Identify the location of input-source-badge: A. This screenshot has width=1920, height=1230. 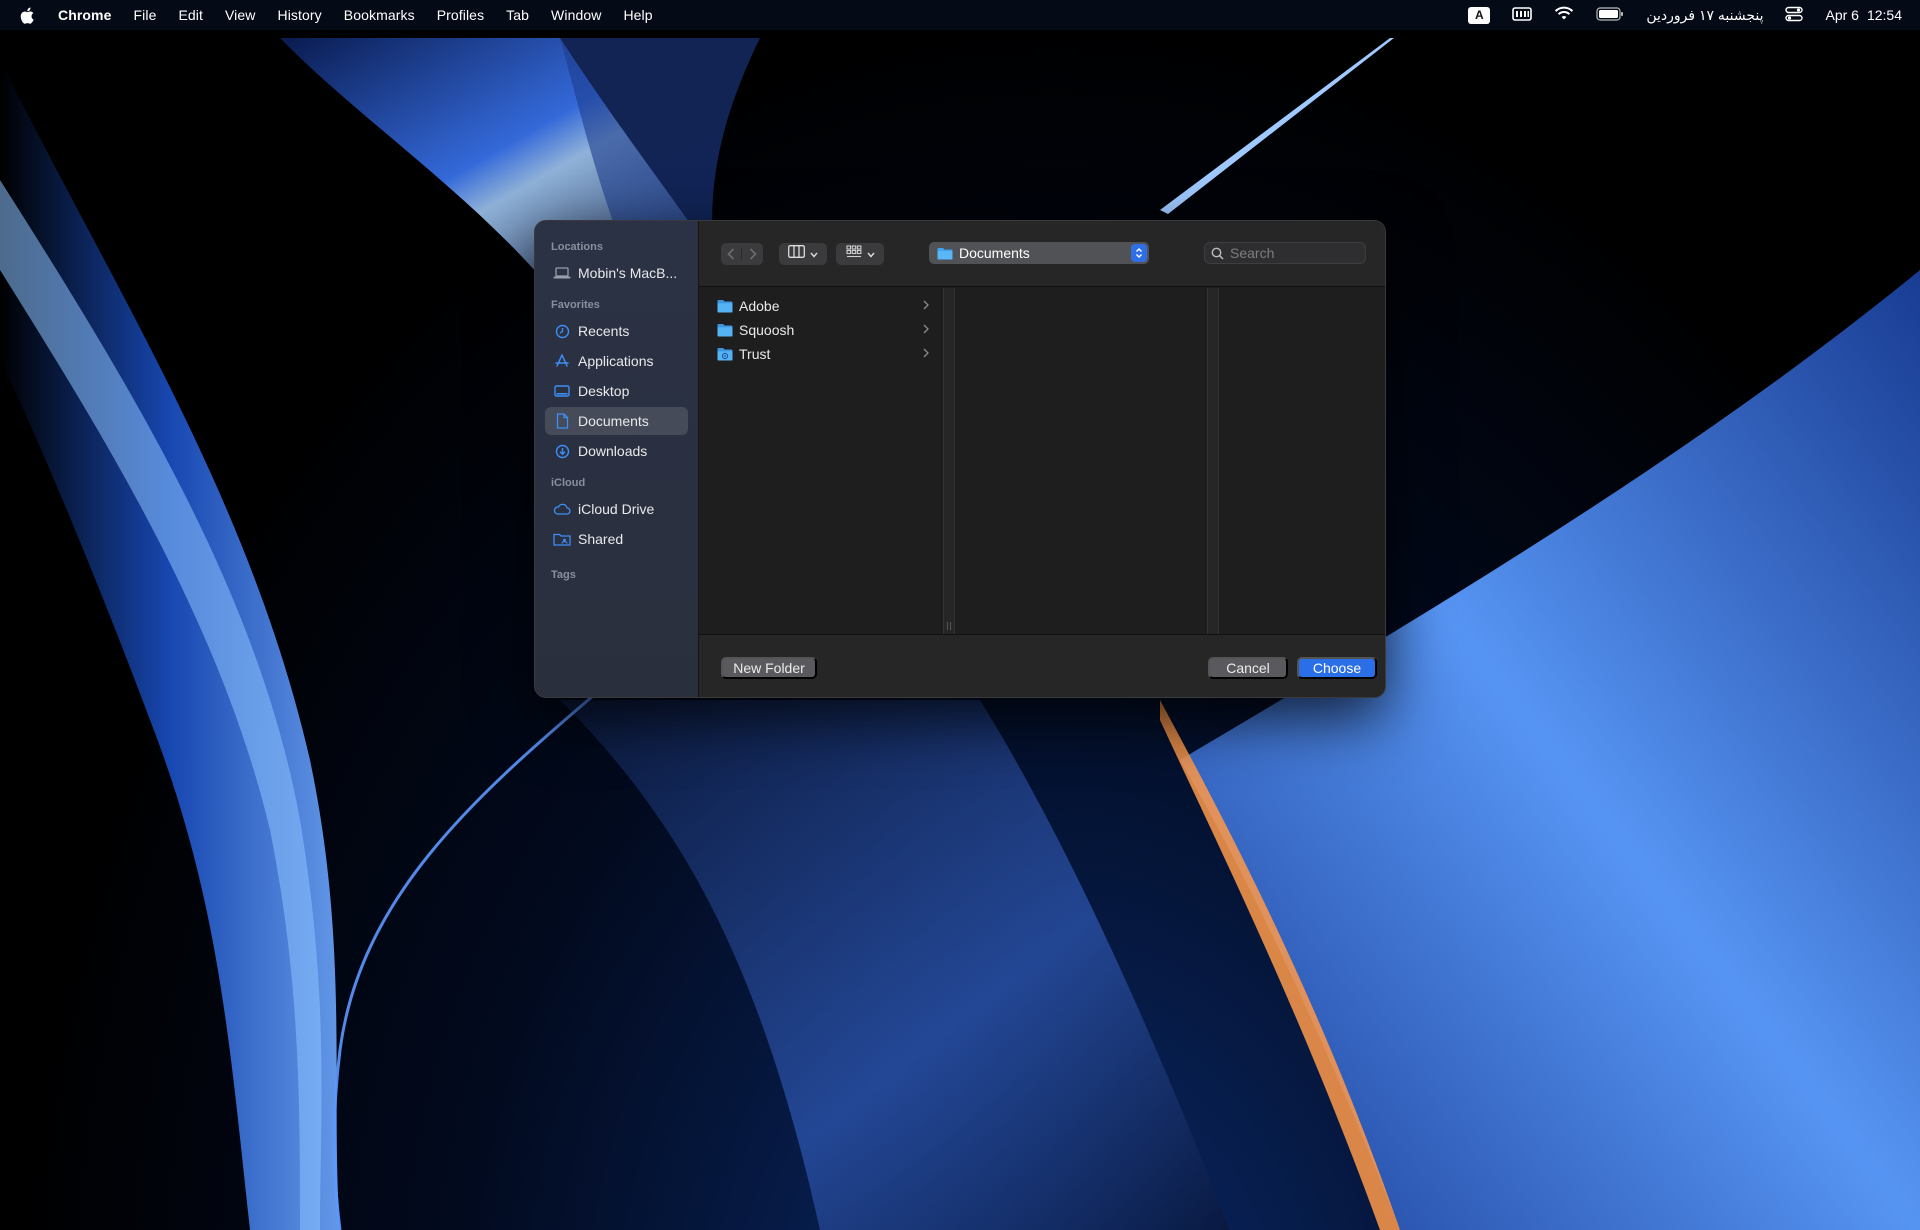
(1479, 15).